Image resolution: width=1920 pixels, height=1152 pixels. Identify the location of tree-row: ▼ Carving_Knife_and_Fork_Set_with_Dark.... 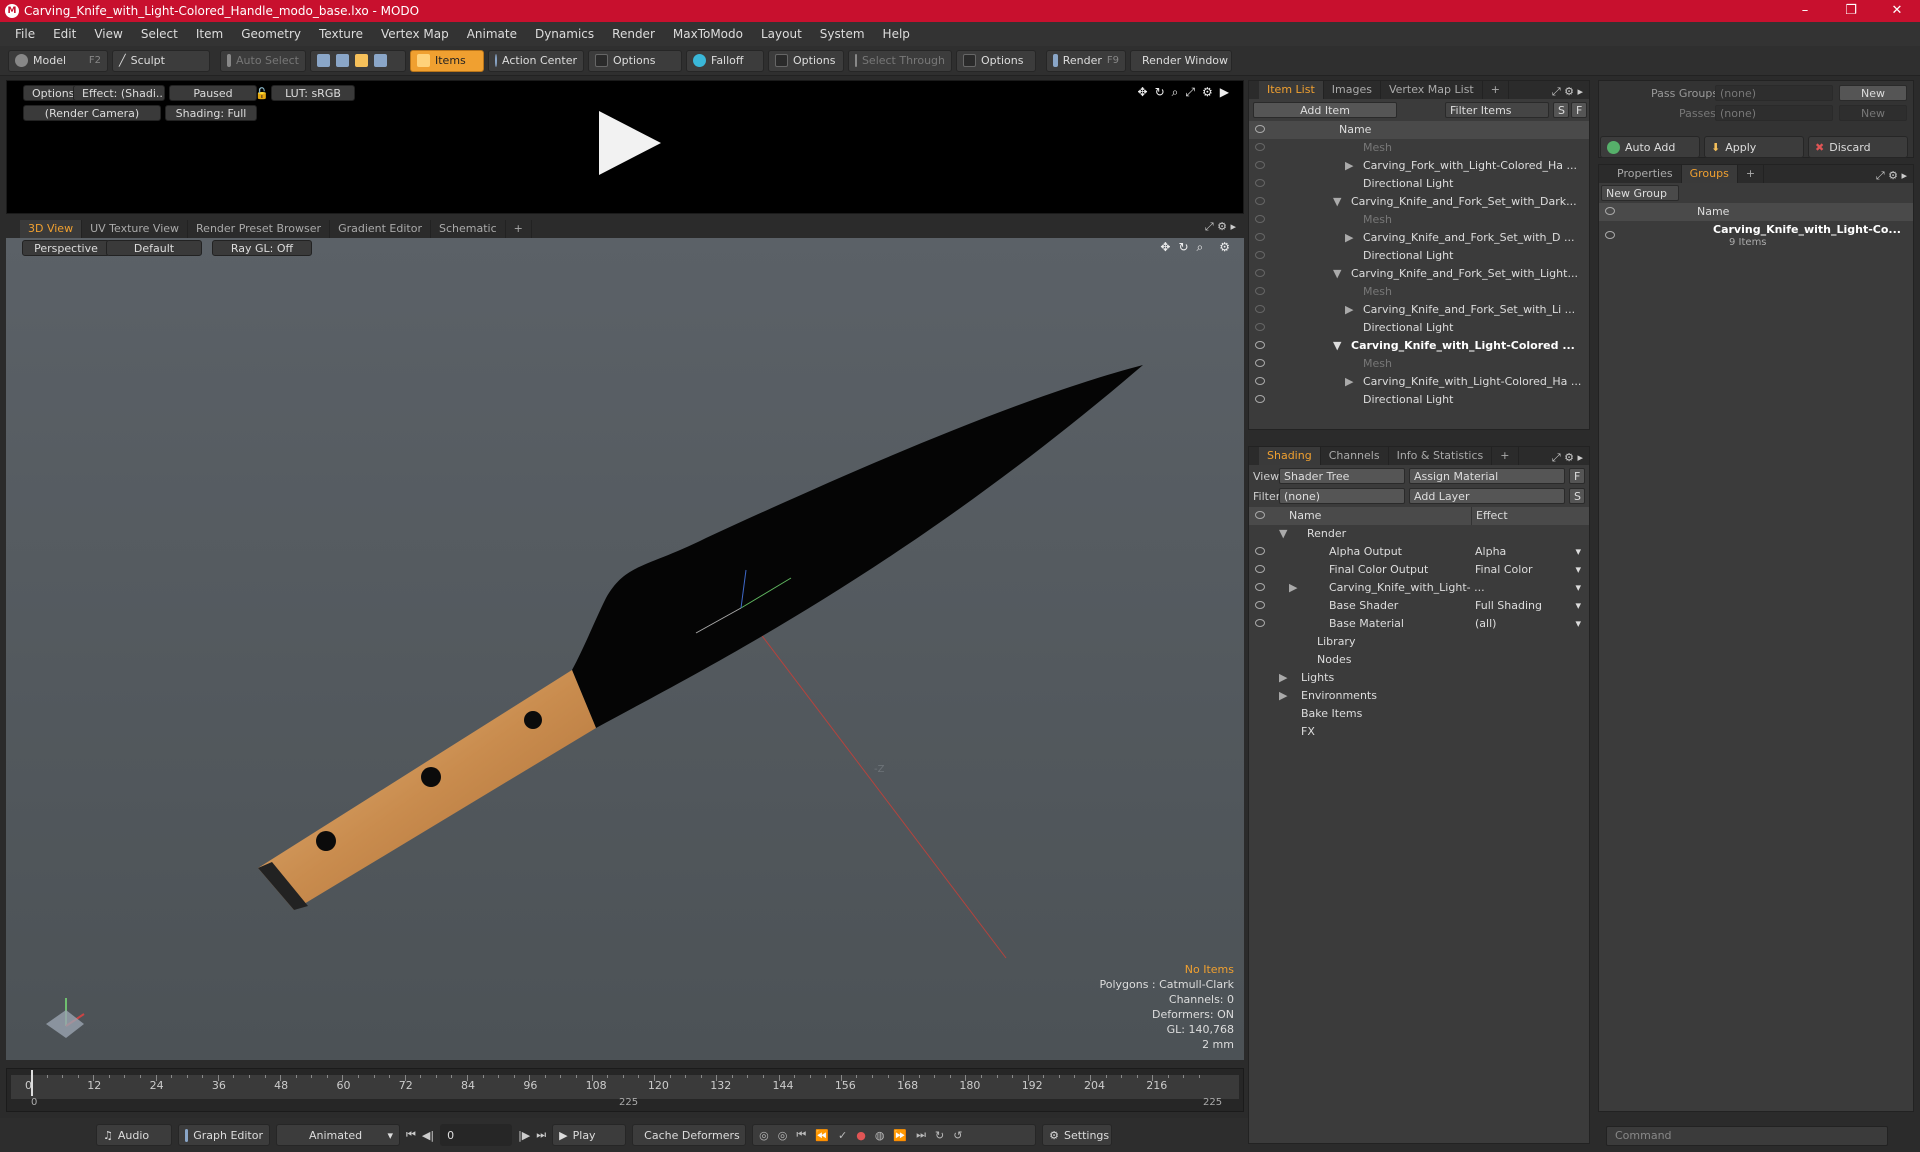
(1419, 202).